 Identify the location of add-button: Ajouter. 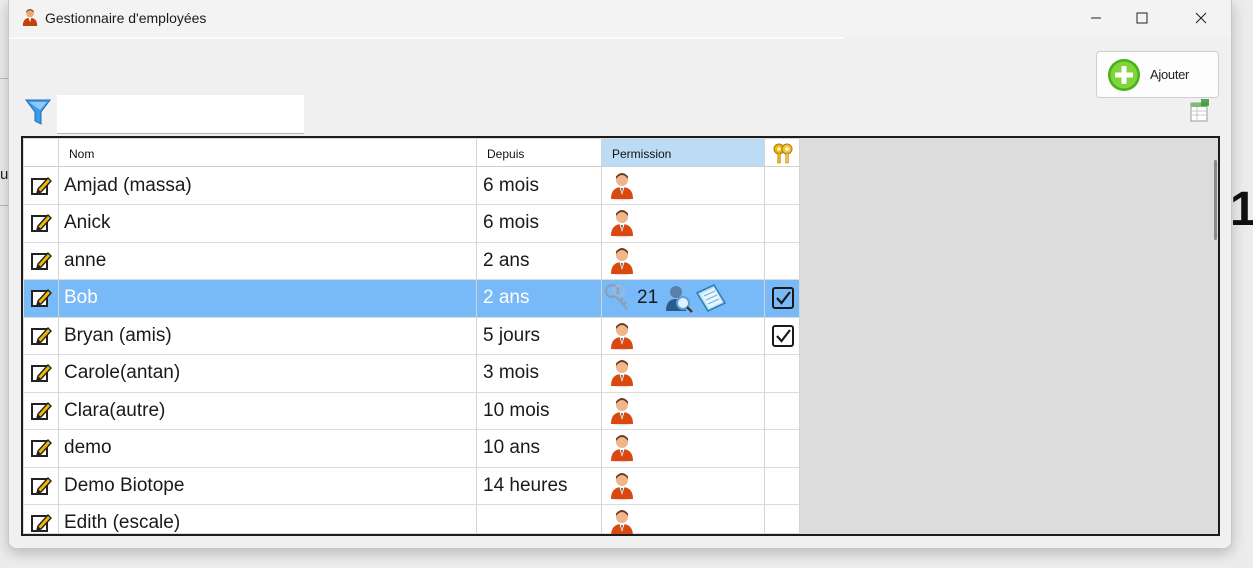
(1157, 74).